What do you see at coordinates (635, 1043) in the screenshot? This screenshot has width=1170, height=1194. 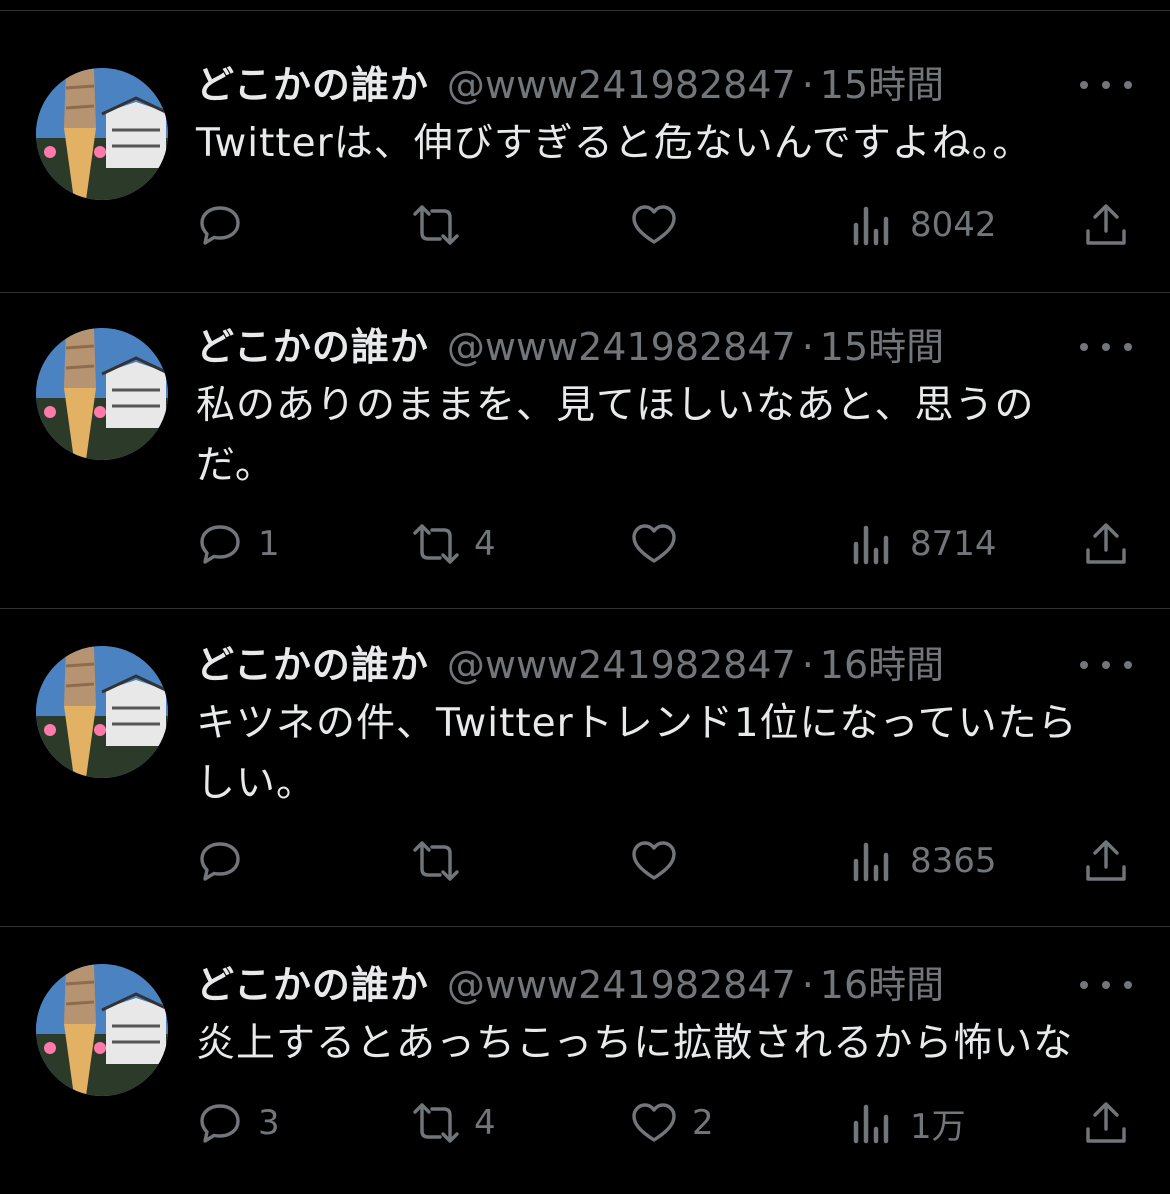 I see `tweet-text-line: 炎上するとあっちこっちに拡散されるから怖いな` at bounding box center [635, 1043].